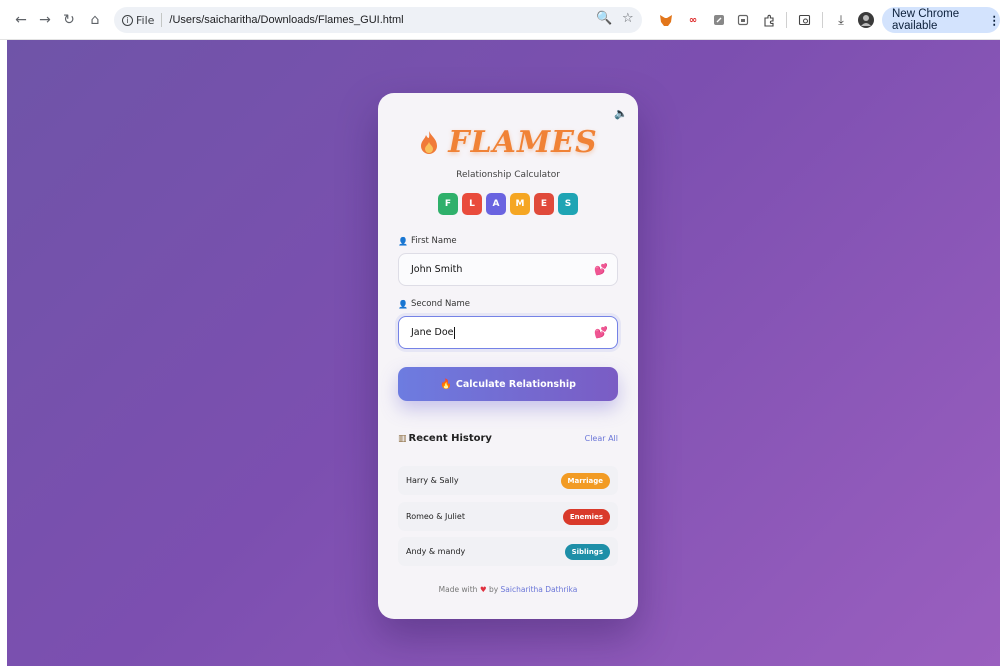 This screenshot has width=1000, height=666. I want to click on flames-letter-e: E, so click(544, 204).